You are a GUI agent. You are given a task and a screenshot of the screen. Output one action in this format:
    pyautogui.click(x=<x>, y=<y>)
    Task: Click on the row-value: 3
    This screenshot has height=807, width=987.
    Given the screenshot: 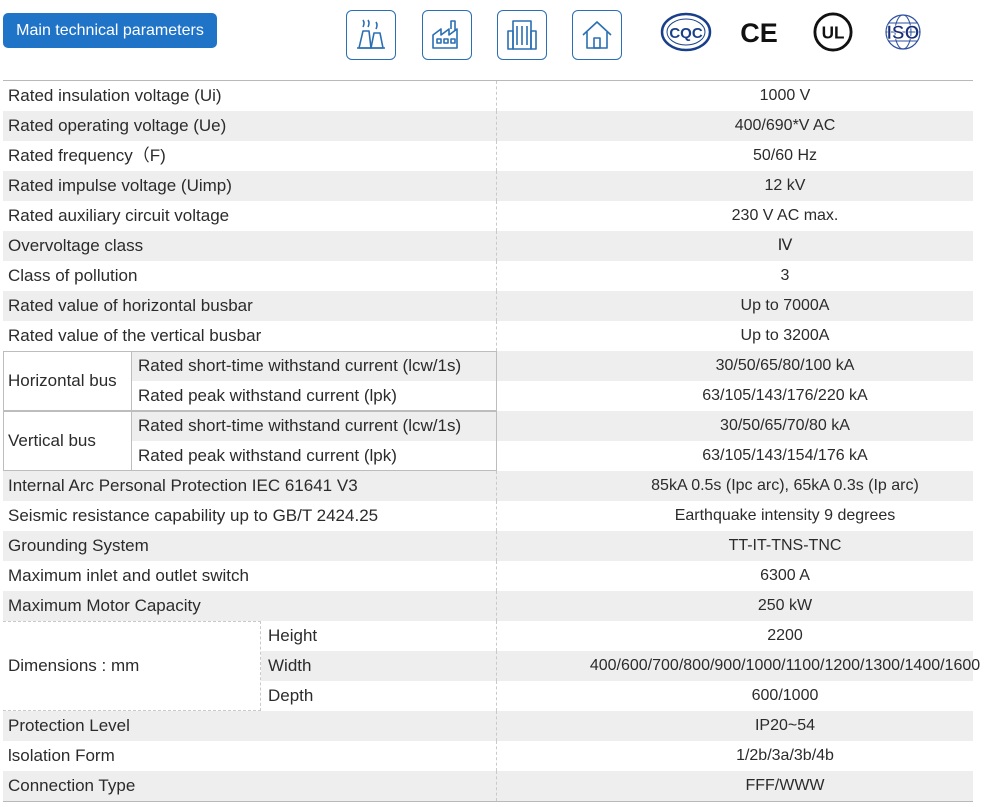 What is the action you would take?
    pyautogui.click(x=785, y=275)
    